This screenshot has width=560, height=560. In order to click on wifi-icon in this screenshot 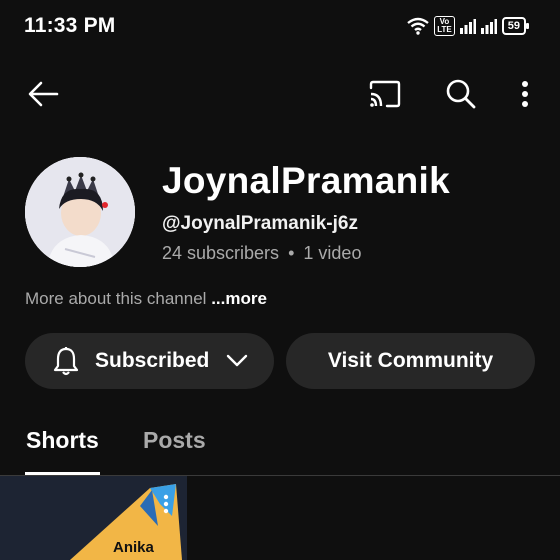, I will do `click(418, 26)`.